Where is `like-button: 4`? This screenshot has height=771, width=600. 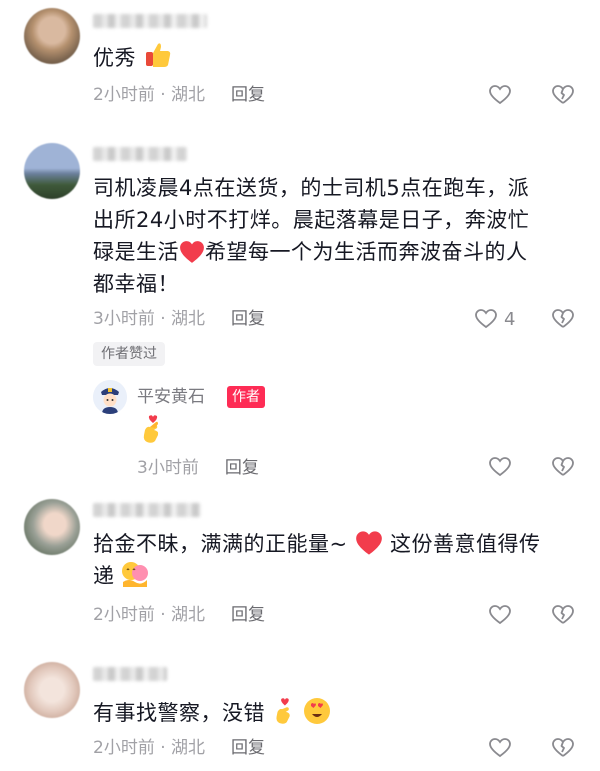 like-button: 4 is located at coordinates (494, 319).